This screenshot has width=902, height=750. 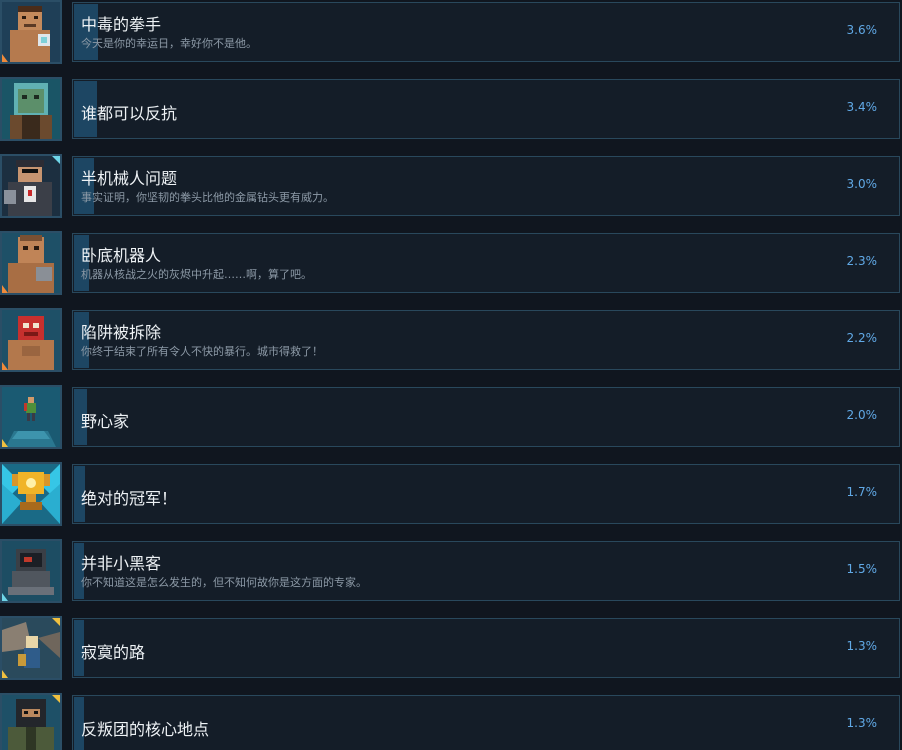 I want to click on achievement-title: 并非小黑客, so click(x=121, y=563).